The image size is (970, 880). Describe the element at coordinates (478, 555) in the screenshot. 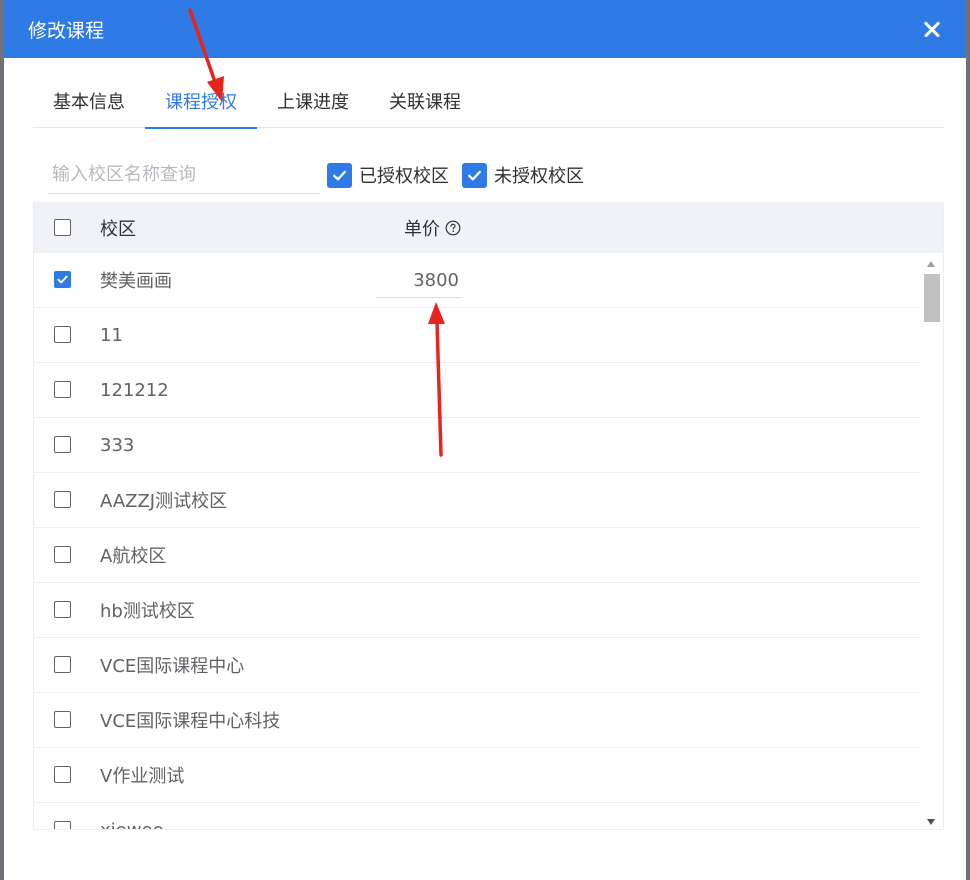

I see `table-row: A航校区` at that location.